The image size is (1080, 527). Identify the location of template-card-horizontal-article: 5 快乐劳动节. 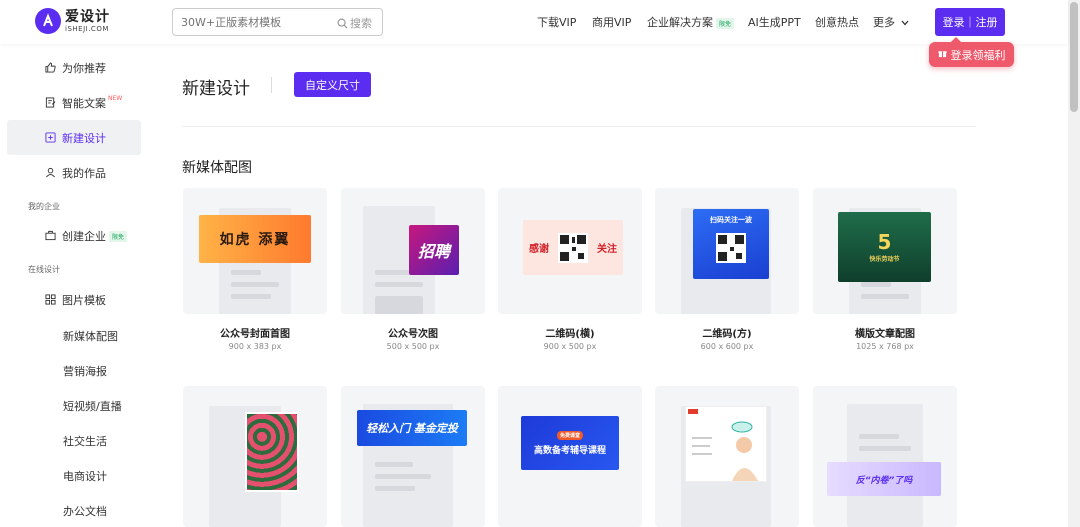
(885, 251).